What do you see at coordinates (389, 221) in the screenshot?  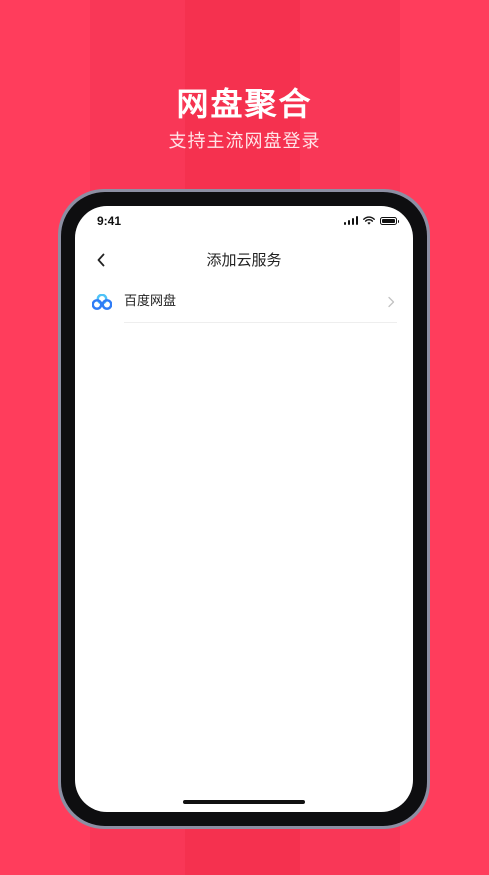 I see `battery-icon` at bounding box center [389, 221].